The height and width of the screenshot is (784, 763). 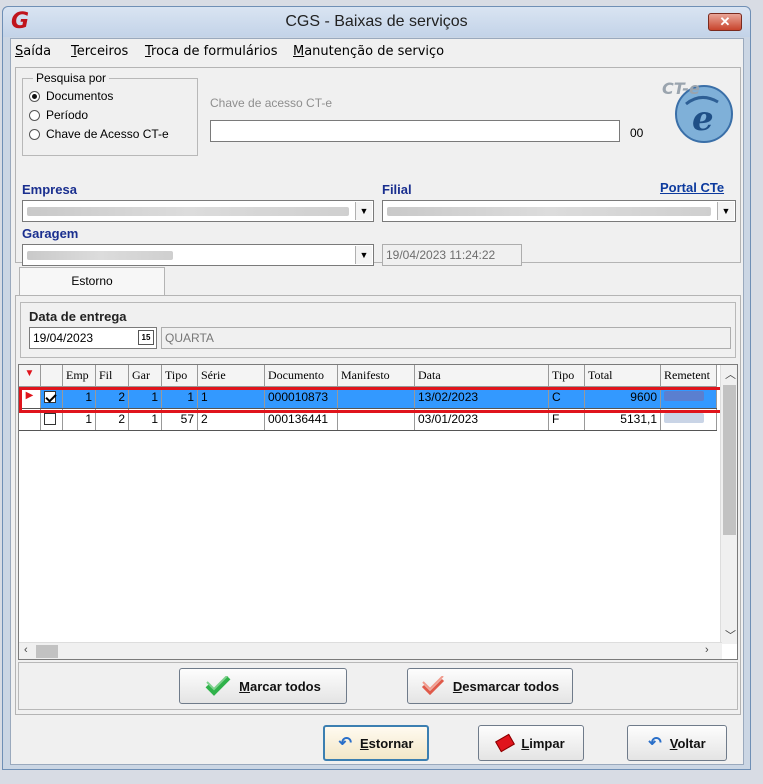 I want to click on title-bar: G CGS - Baixas de serviços ✕, so click(x=376, y=22).